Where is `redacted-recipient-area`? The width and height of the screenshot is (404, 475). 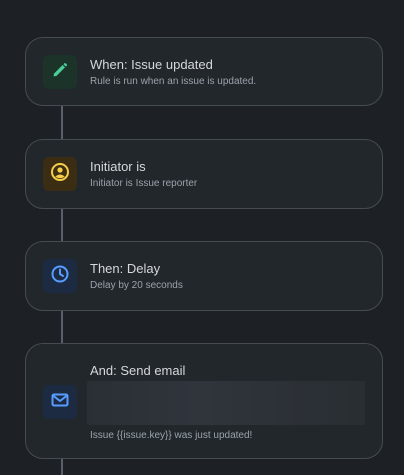
redacted-recipient-area is located at coordinates (226, 403).